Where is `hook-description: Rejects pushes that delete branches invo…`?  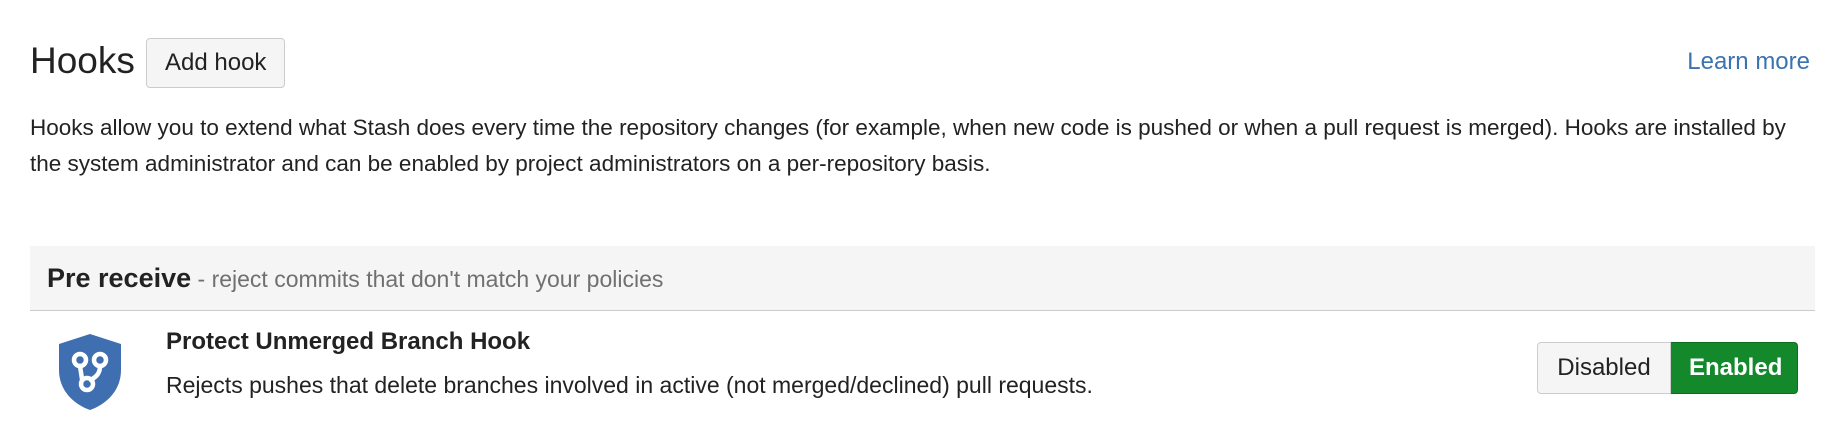
hook-description: Rejects pushes that delete branches invo… is located at coordinates (629, 385).